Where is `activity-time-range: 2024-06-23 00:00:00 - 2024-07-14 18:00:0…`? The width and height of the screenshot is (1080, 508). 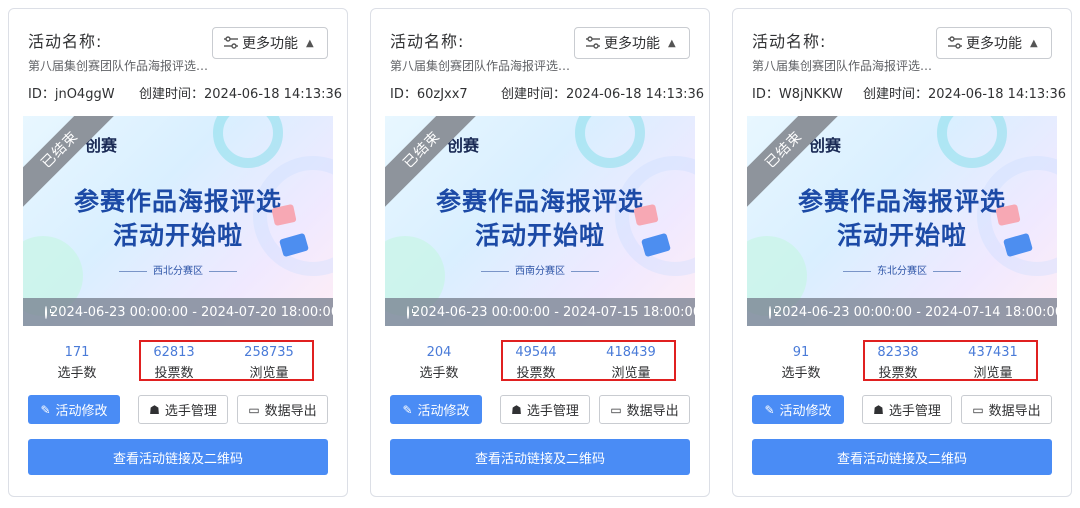
activity-time-range: 2024-06-23 00:00:00 - 2024-07-14 18:00:0… is located at coordinates (902, 312).